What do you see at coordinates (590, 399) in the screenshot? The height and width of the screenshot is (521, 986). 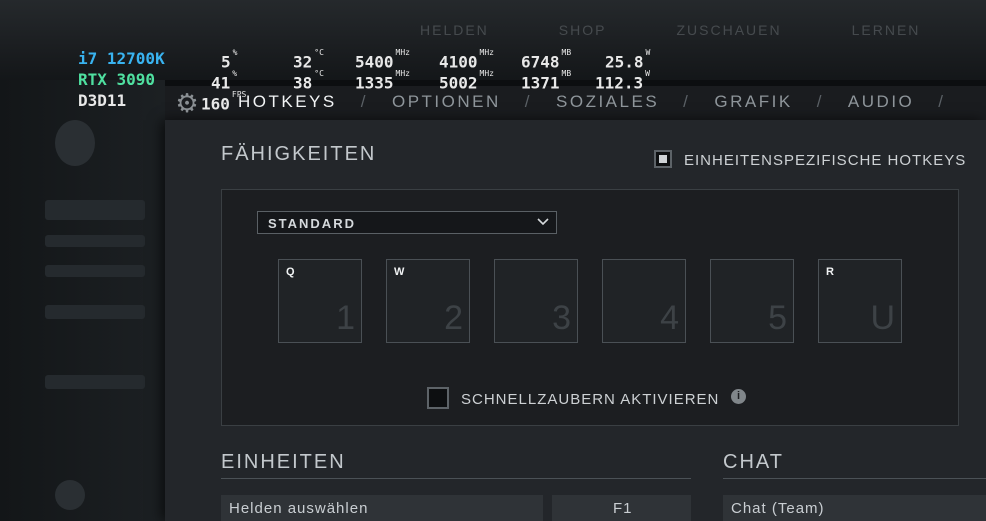 I see `quickcast-label: SCHNELLZAUBERN AKTIVIEREN` at bounding box center [590, 399].